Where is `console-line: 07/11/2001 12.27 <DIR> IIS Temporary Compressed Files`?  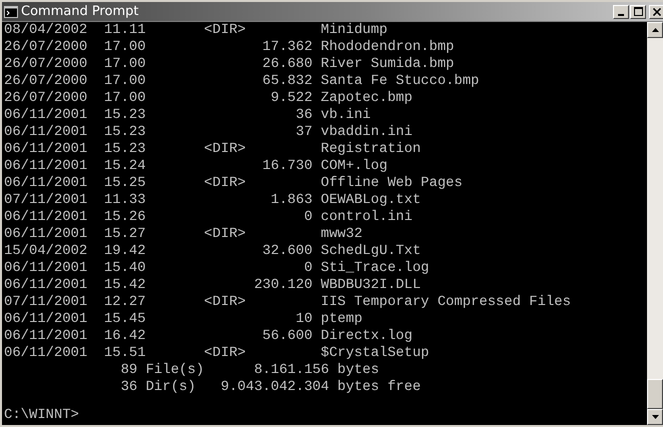
console-line: 07/11/2001 12.27 <DIR> IIS Temporary Compressed Files is located at coordinates (288, 302).